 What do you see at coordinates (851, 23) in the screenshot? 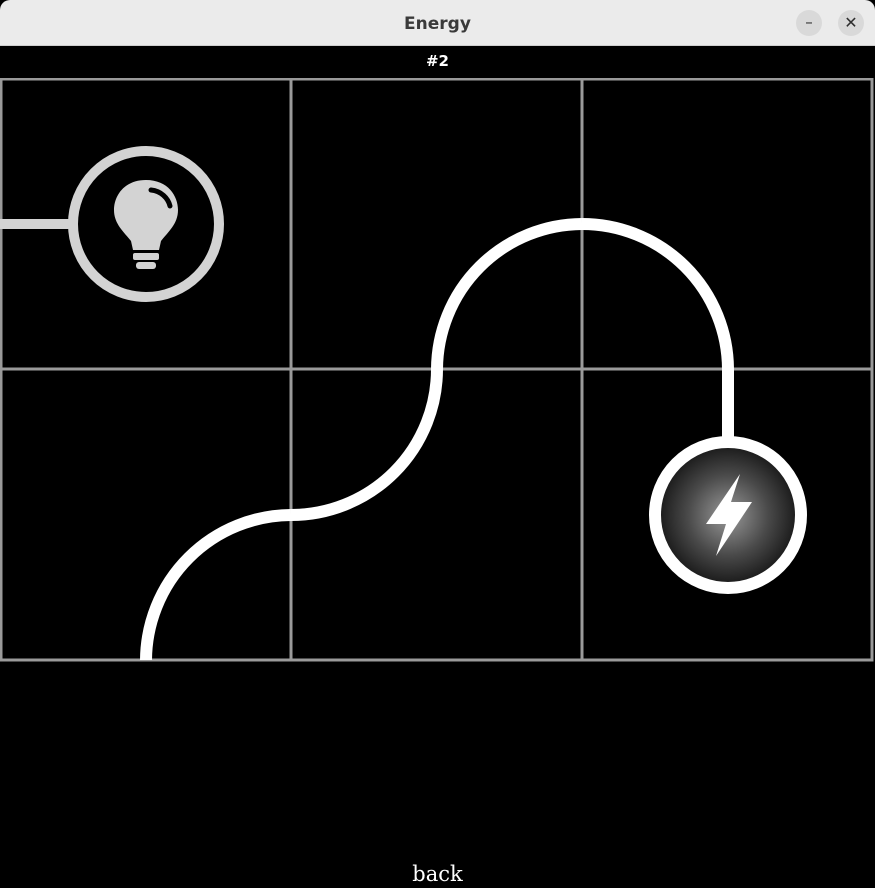
I see `close-button: ✕` at bounding box center [851, 23].